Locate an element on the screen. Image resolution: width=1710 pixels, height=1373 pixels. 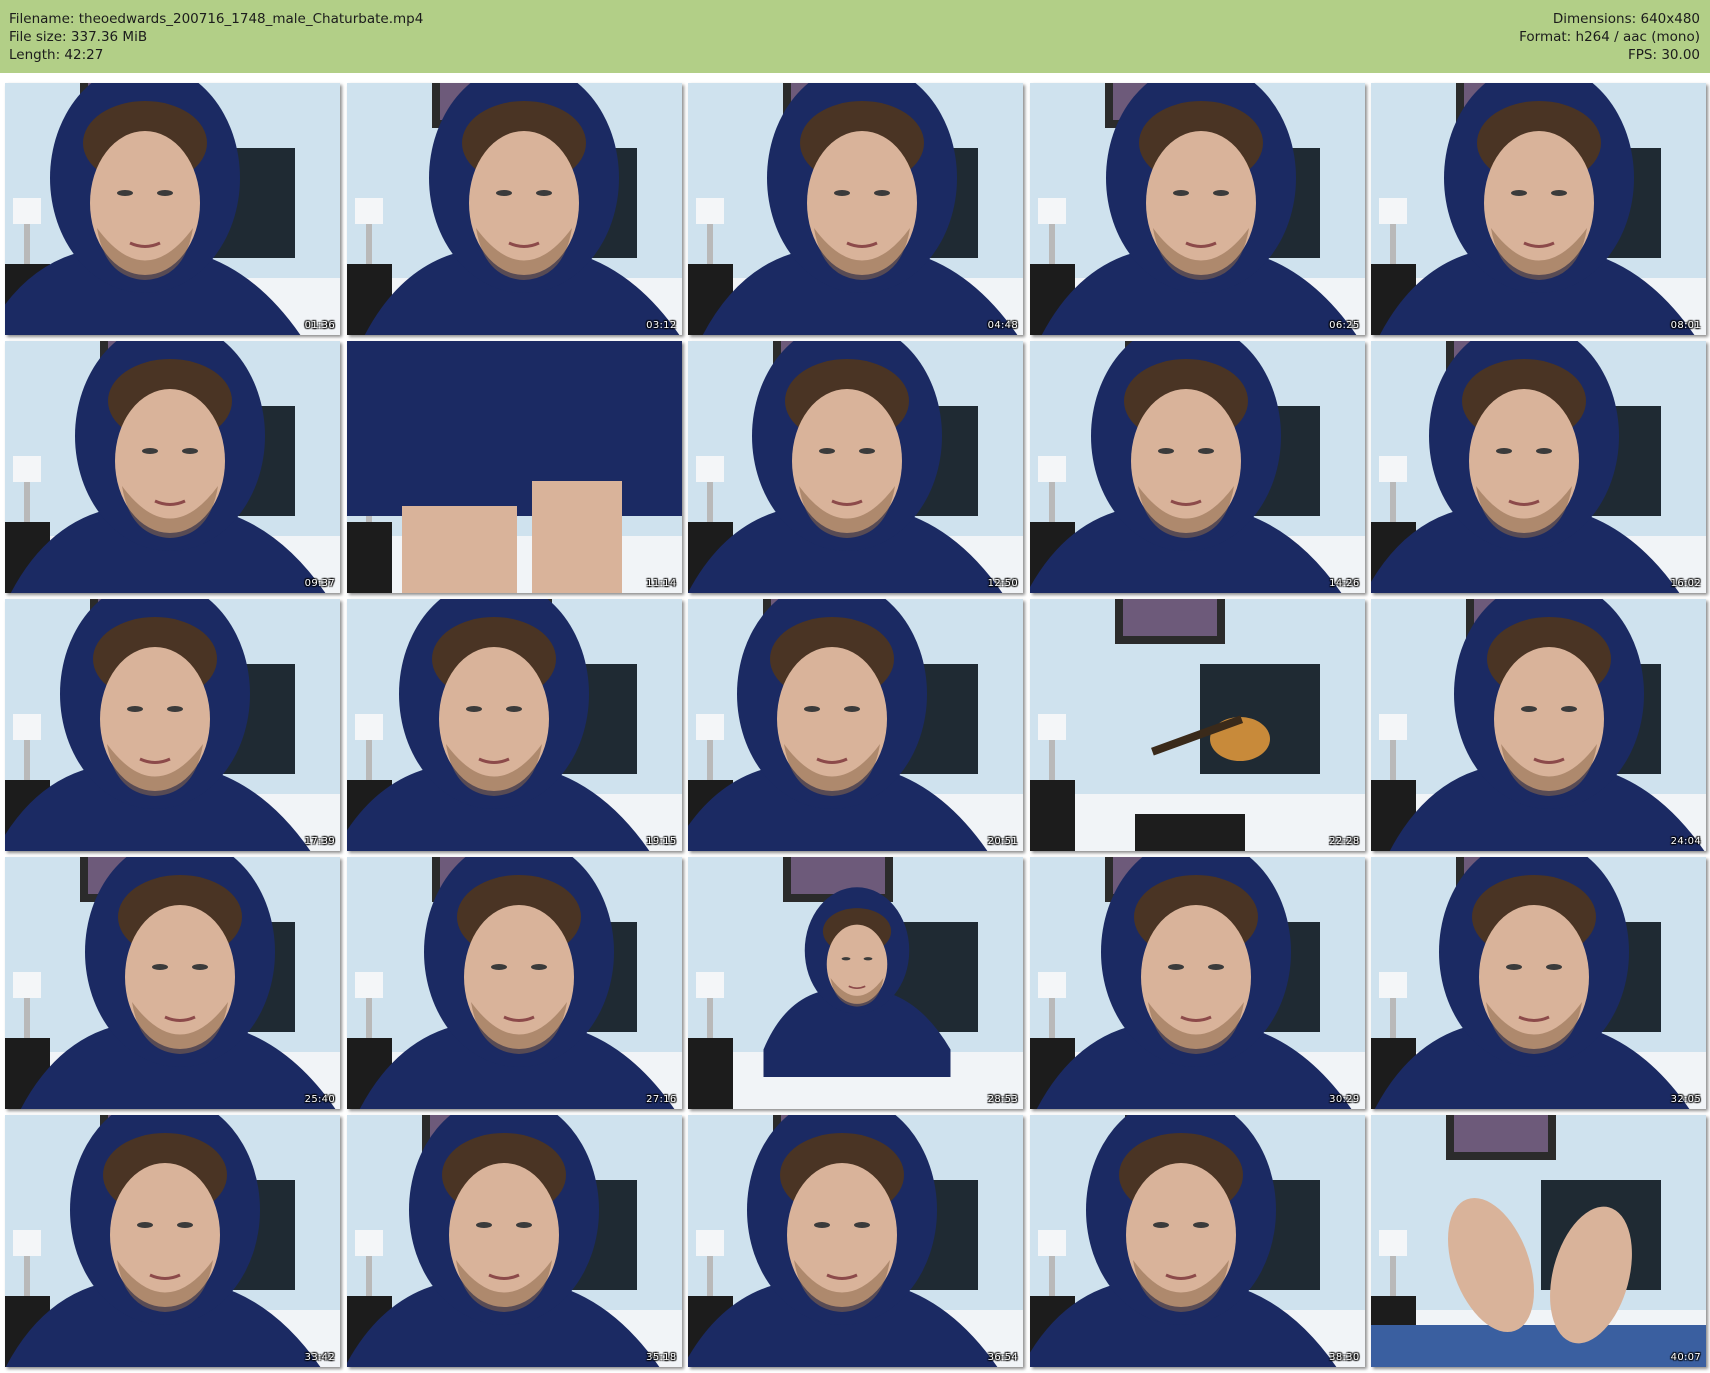
video-thumbnail: 16:02 is located at coordinates (1538, 467).